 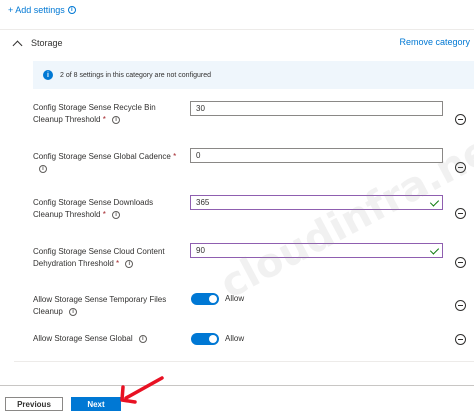 I want to click on label-line: Dehydration Threshold, so click(x=73, y=263).